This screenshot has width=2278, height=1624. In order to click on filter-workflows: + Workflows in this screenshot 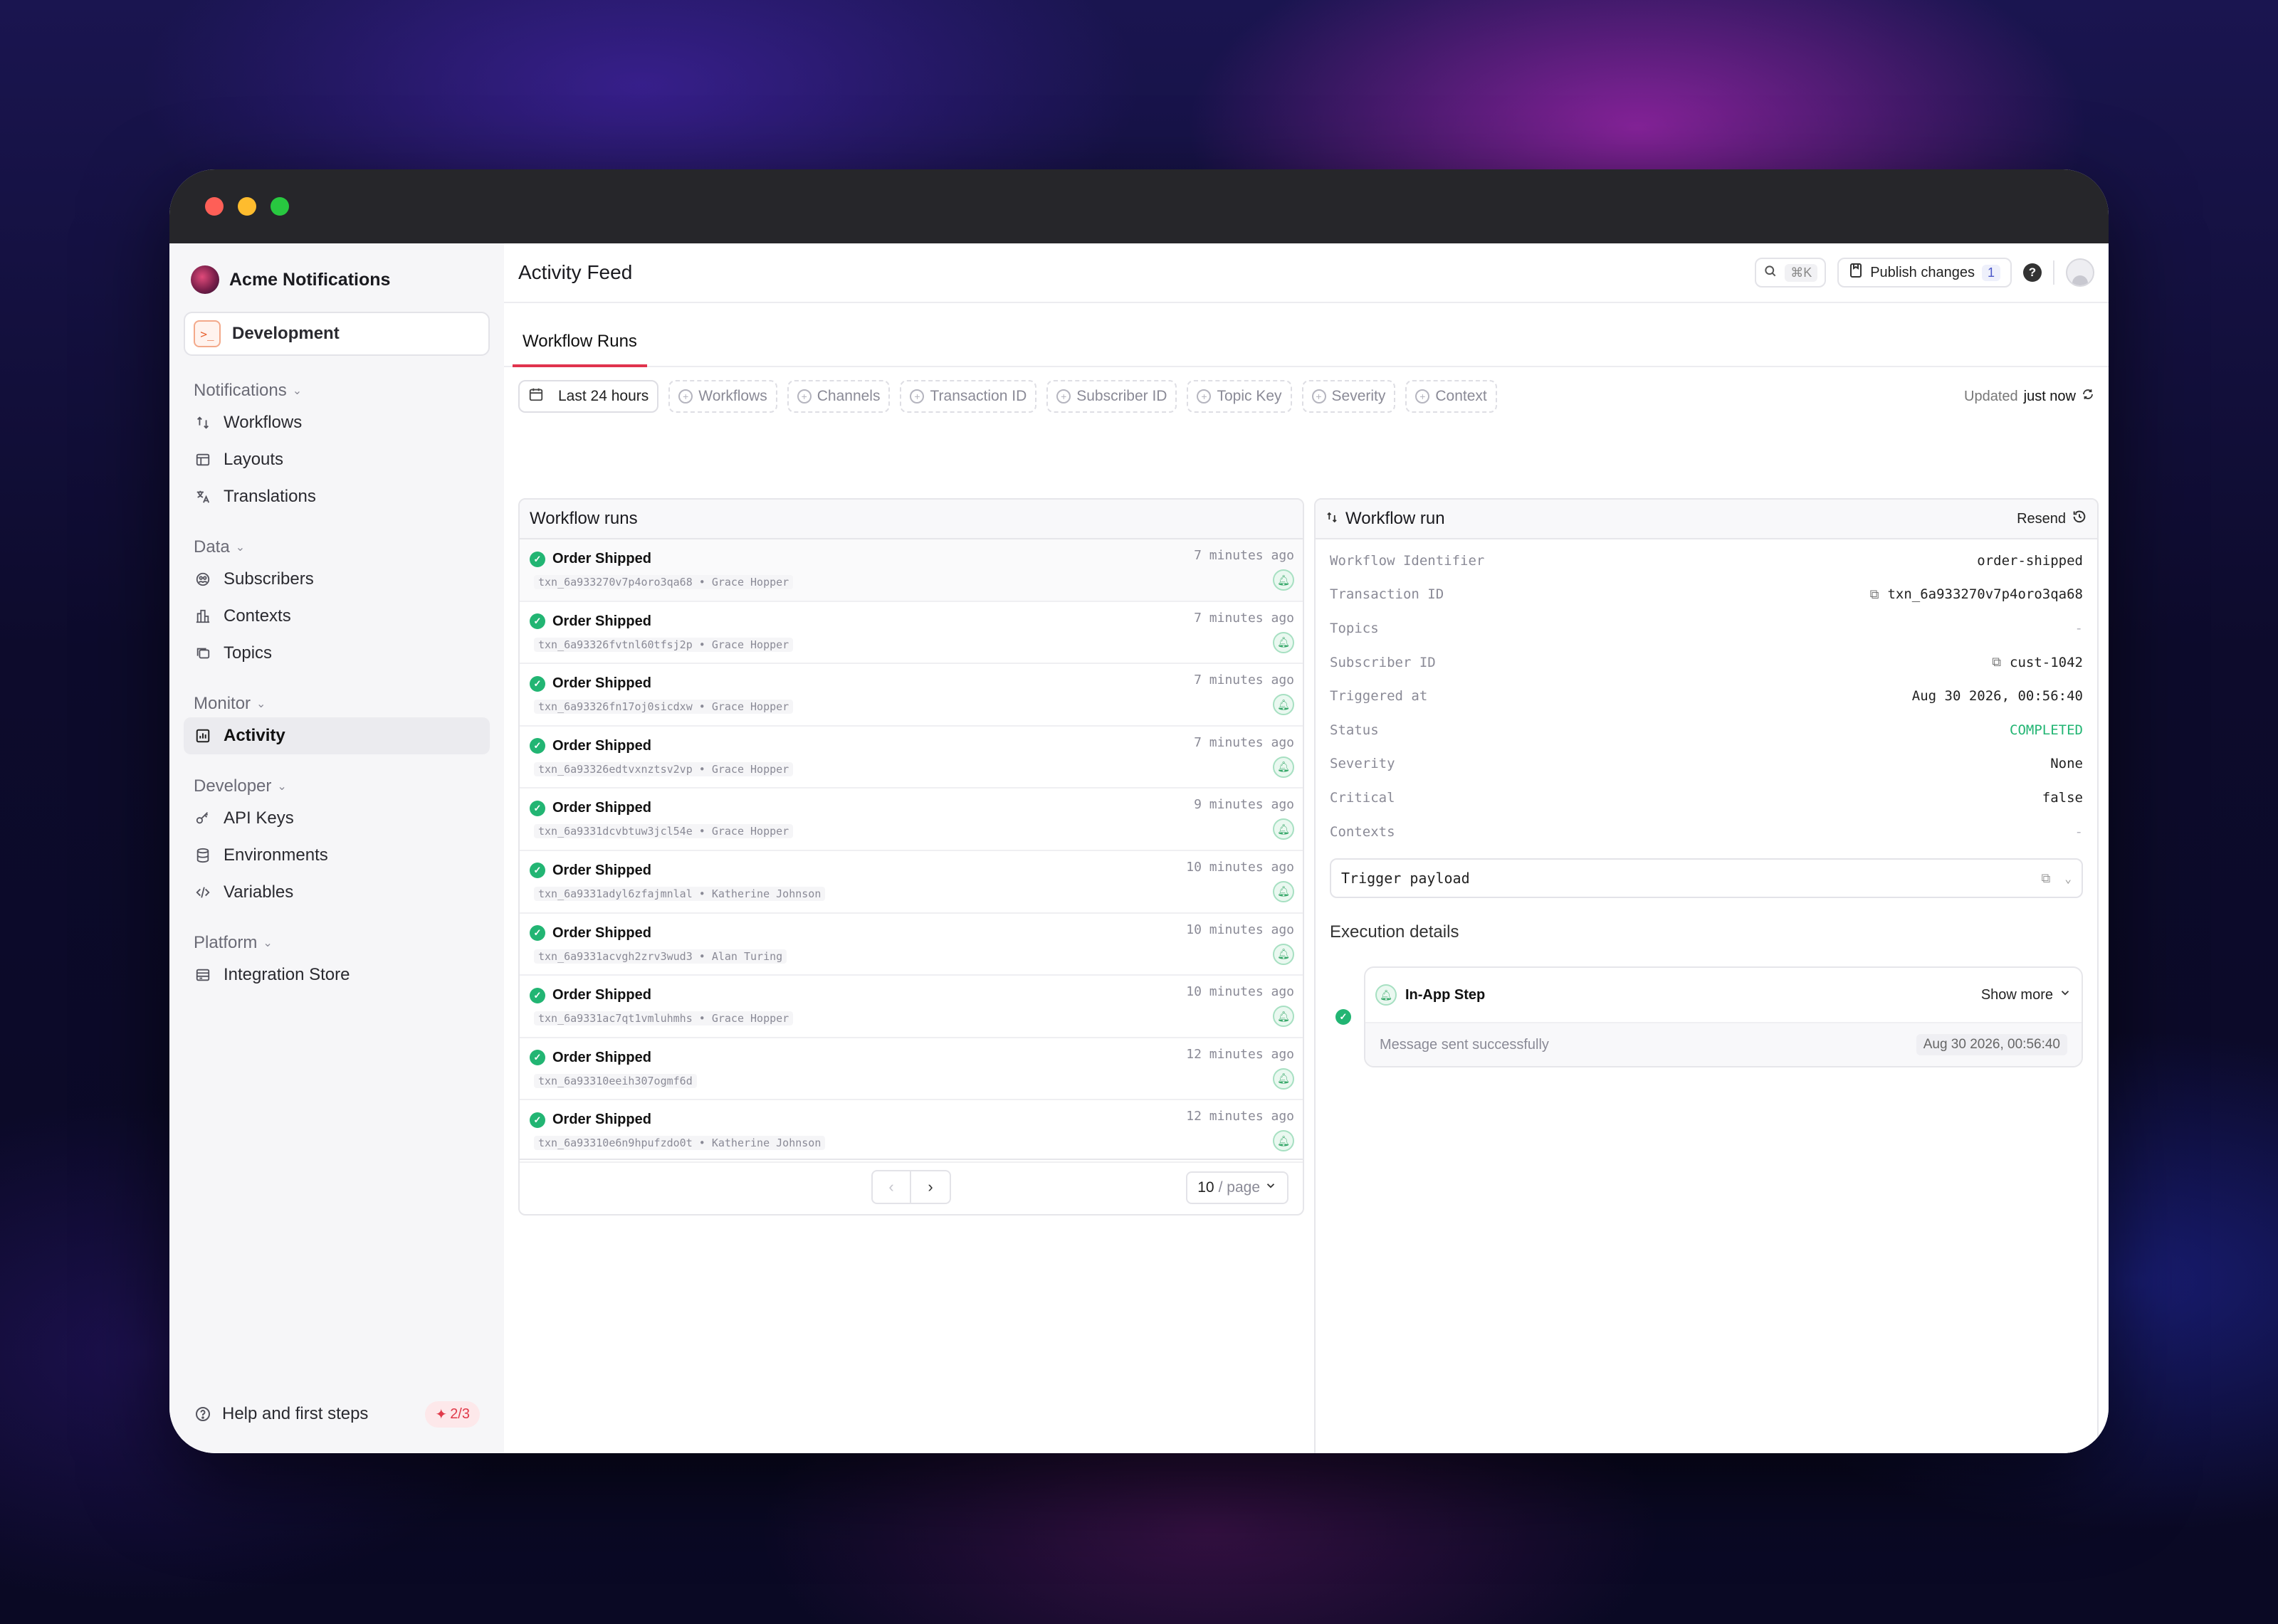, I will do `click(722, 396)`.